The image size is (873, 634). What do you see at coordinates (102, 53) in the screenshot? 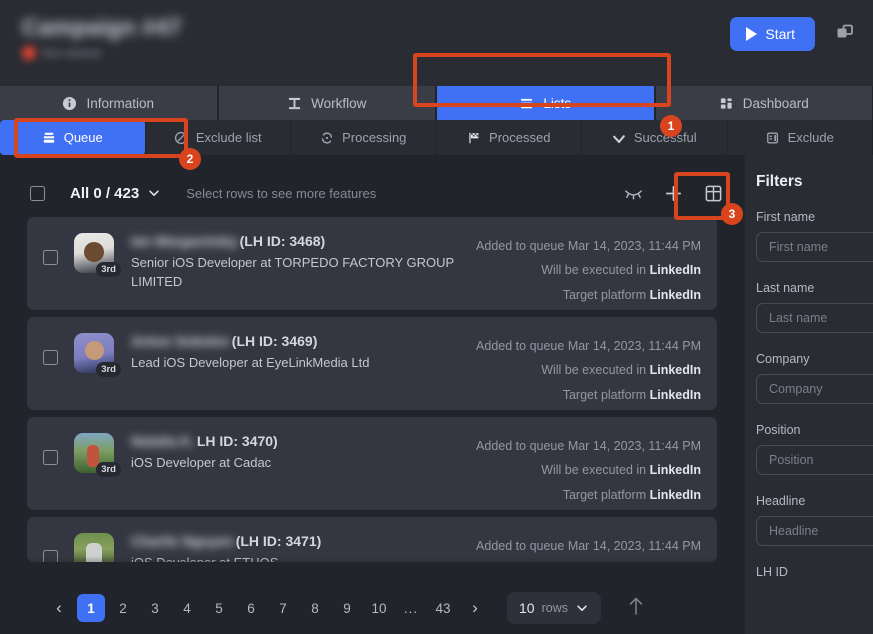
I see `campaign-status: Not started` at bounding box center [102, 53].